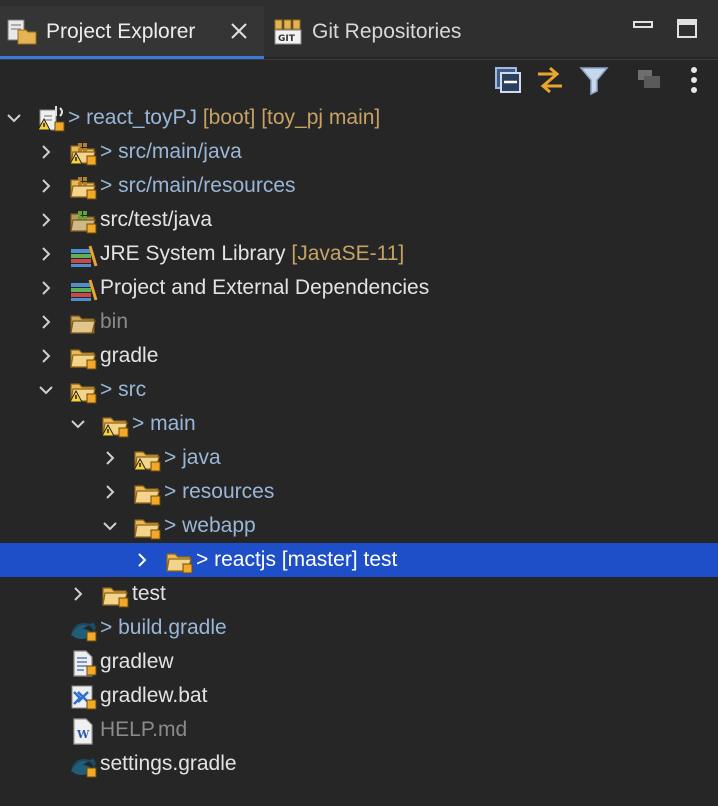 The width and height of the screenshot is (718, 806). I want to click on collapse-all-icon, so click(508, 80).